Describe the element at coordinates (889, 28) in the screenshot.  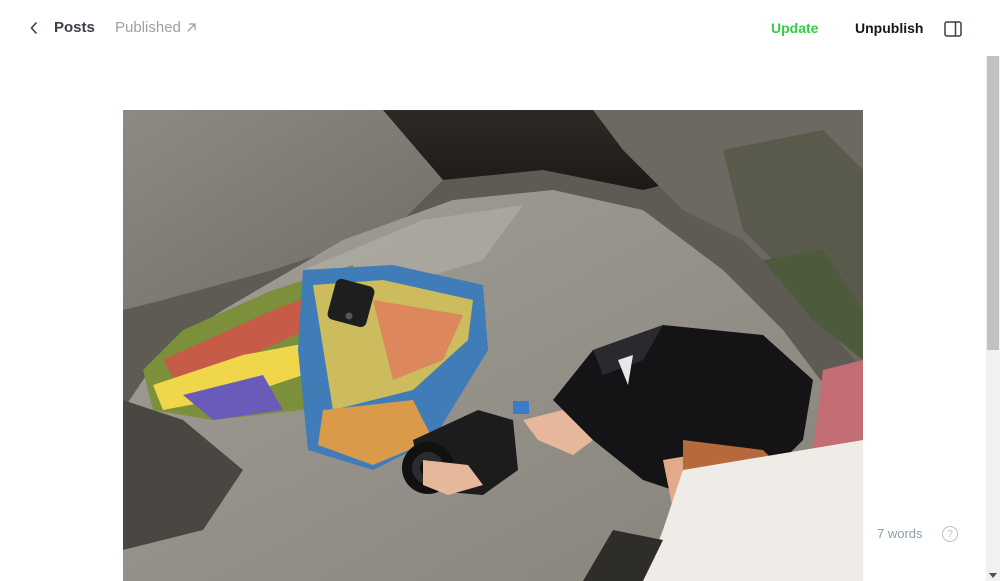
I see `unpublish-button: Unpublish` at that location.